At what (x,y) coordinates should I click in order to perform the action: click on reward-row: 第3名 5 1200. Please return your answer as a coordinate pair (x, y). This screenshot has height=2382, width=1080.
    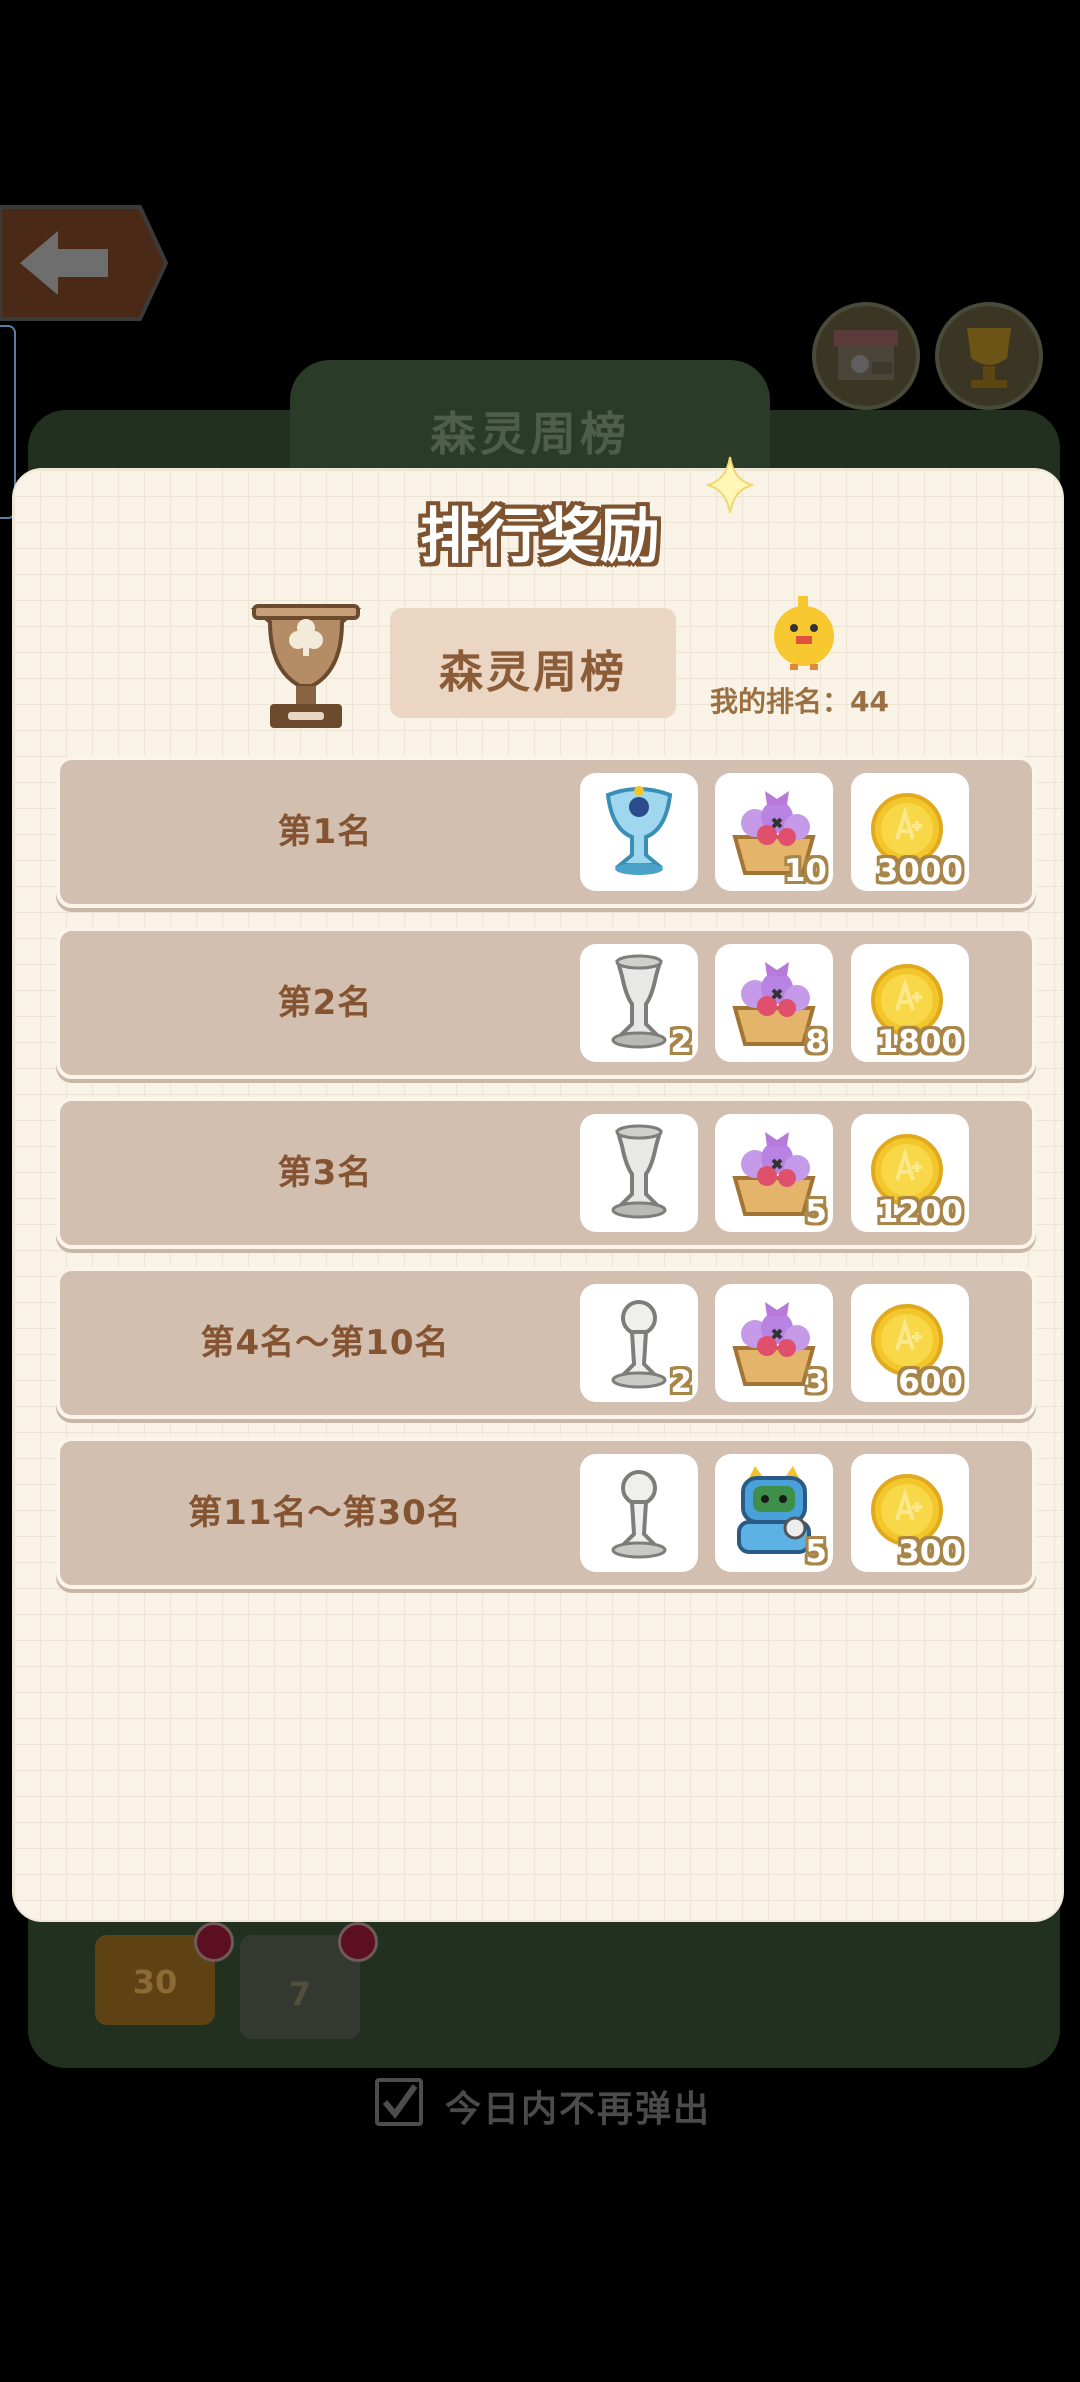
    Looking at the image, I should click on (546, 1173).